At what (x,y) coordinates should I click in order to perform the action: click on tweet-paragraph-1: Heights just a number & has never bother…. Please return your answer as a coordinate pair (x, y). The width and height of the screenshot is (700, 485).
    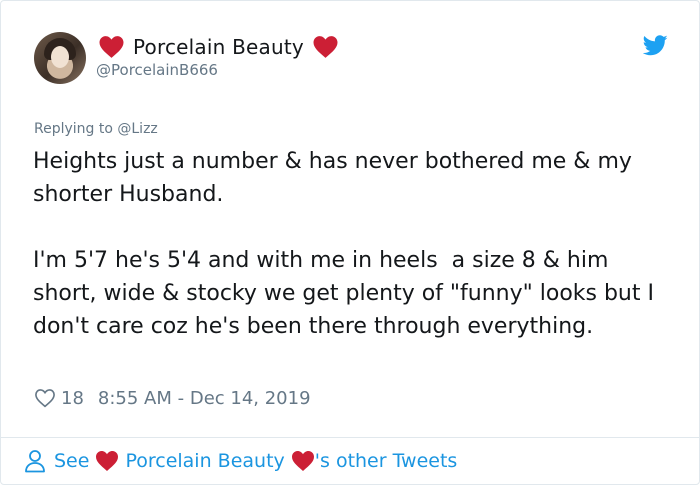
    Looking at the image, I should click on (336, 178).